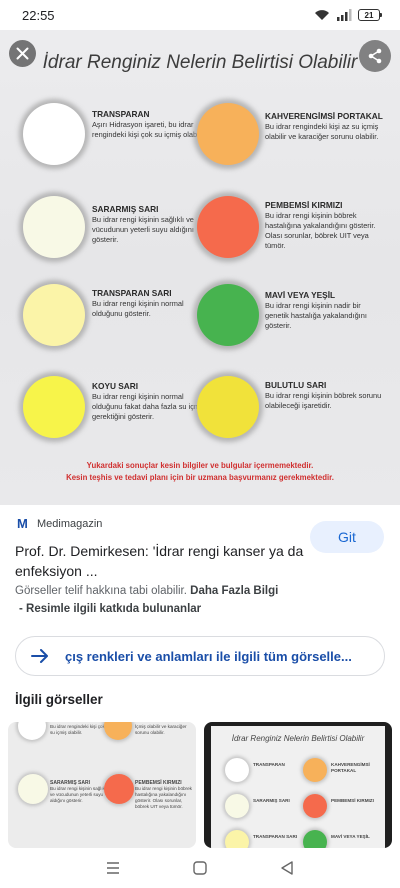 The height and width of the screenshot is (888, 400). What do you see at coordinates (304, 205) in the screenshot?
I see `legend-title: PEMBEMSİ KIRMIZI` at bounding box center [304, 205].